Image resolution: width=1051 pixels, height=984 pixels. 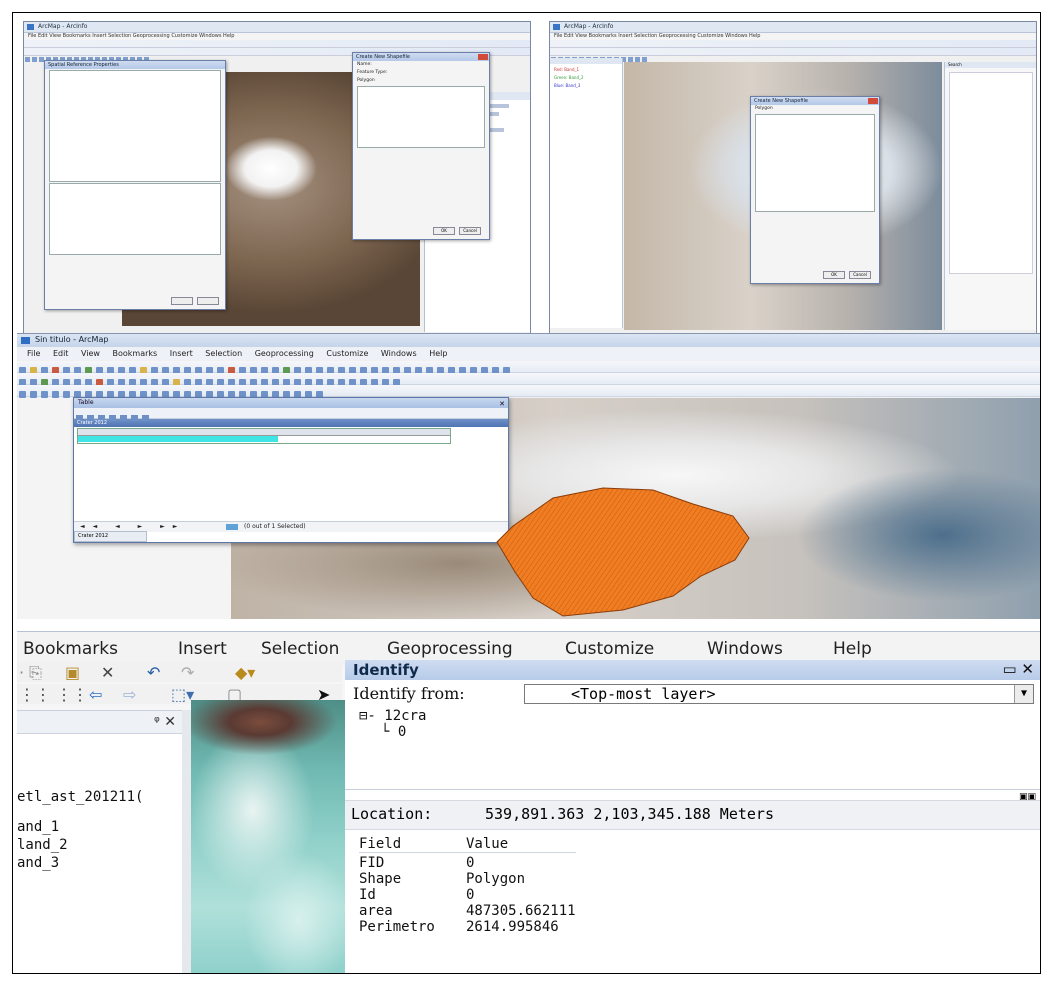 What do you see at coordinates (80, 797) in the screenshot?
I see `layer-raster-name: etl_ast_201211(` at bounding box center [80, 797].